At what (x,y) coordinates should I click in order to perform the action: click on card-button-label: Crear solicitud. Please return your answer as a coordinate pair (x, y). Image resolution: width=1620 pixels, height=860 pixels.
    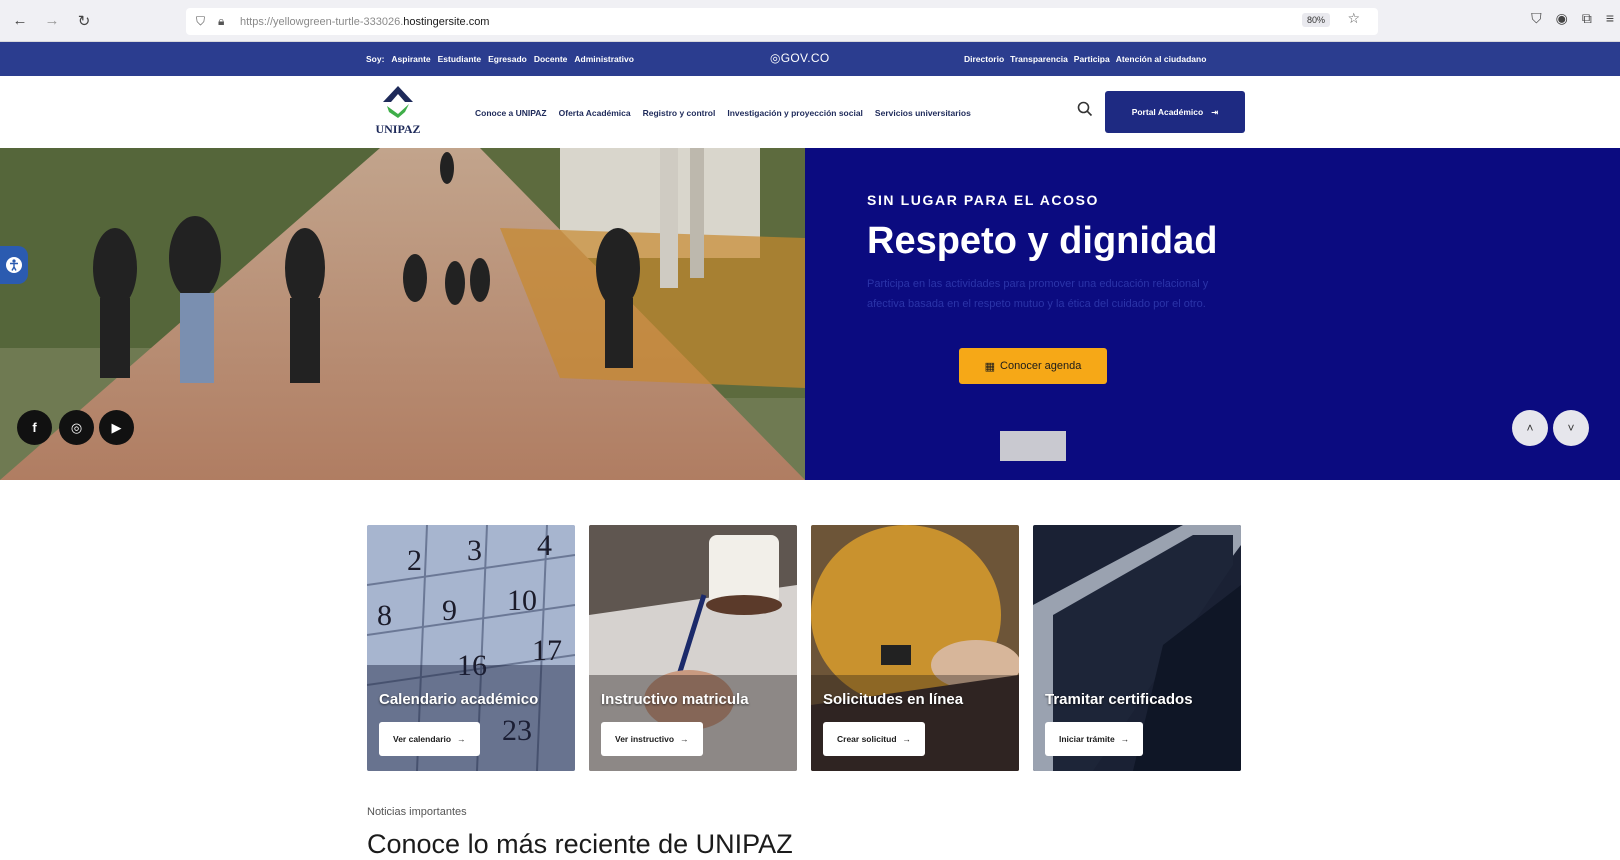
    Looking at the image, I should click on (867, 739).